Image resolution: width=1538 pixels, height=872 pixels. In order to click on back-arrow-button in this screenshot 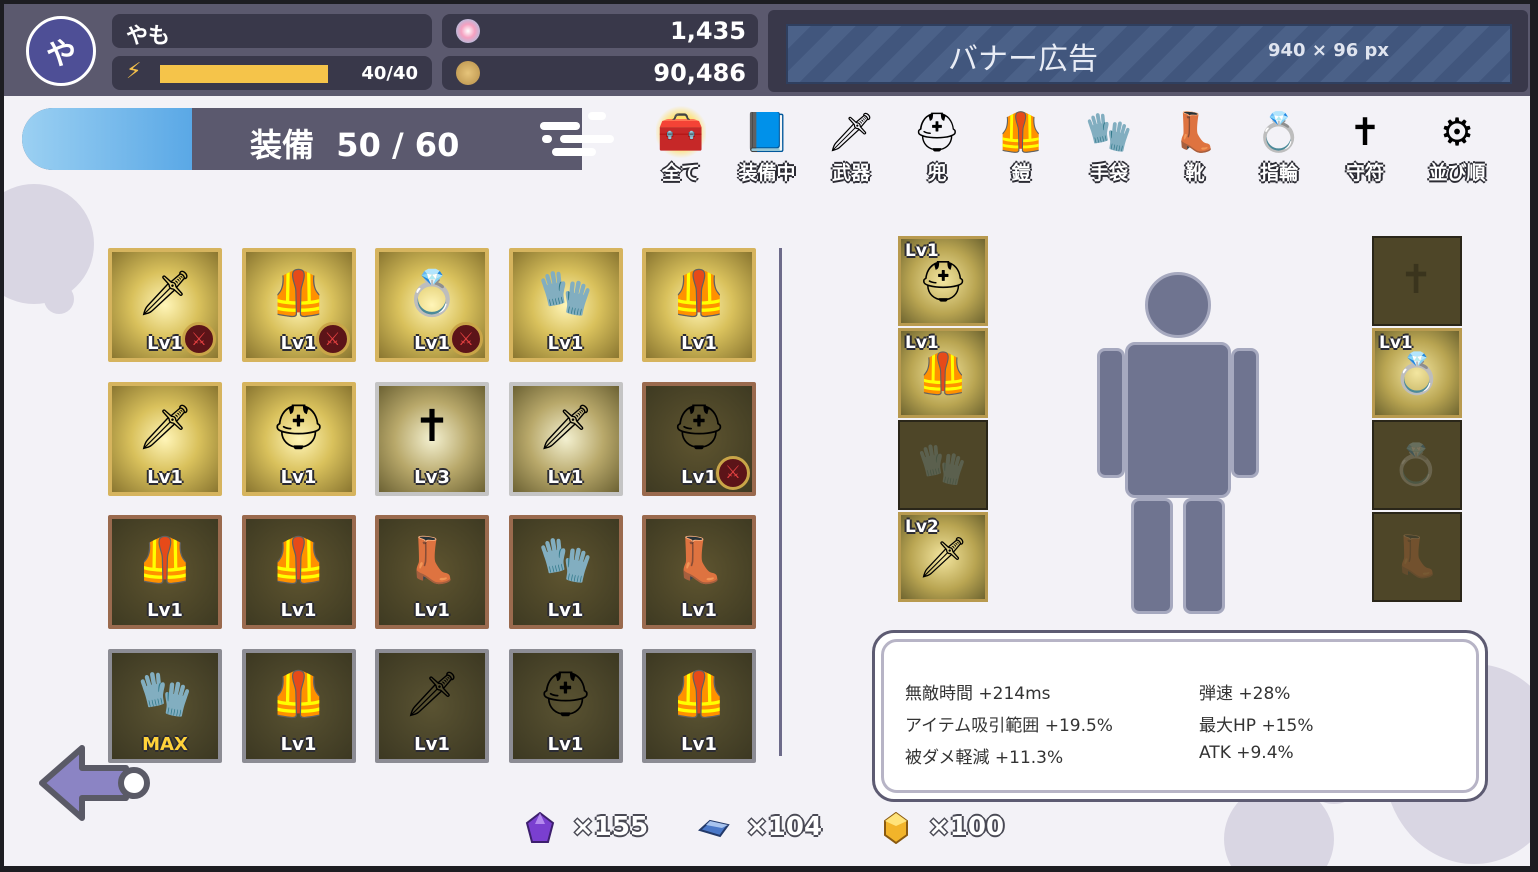, I will do `click(94, 783)`.